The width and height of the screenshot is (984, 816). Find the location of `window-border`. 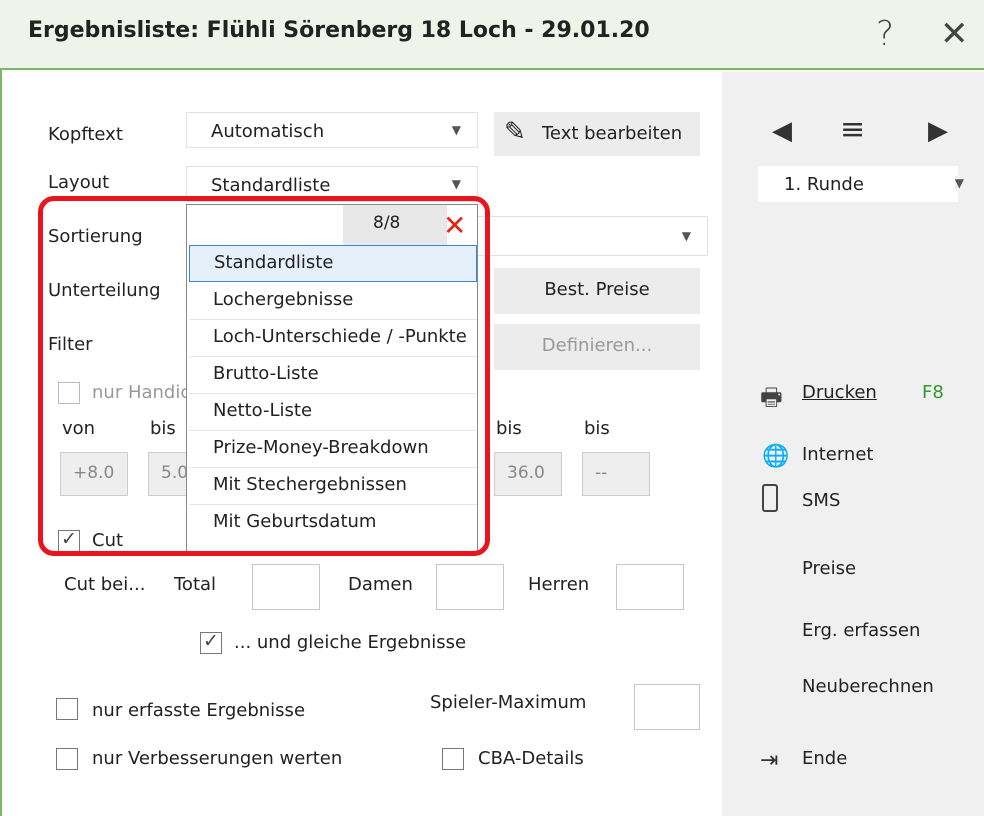

window-border is located at coordinates (1, 443).